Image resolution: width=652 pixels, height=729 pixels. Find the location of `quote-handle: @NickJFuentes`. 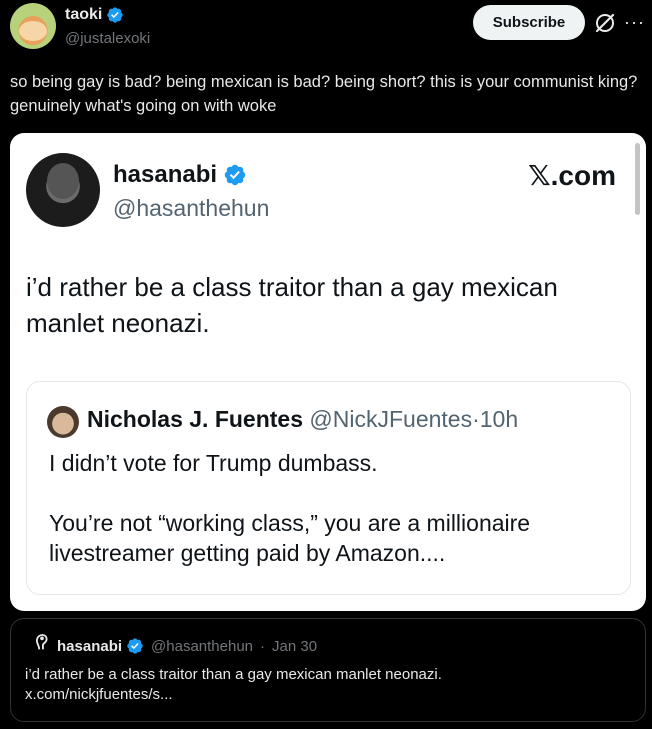

quote-handle: @NickJFuentes is located at coordinates (391, 419).